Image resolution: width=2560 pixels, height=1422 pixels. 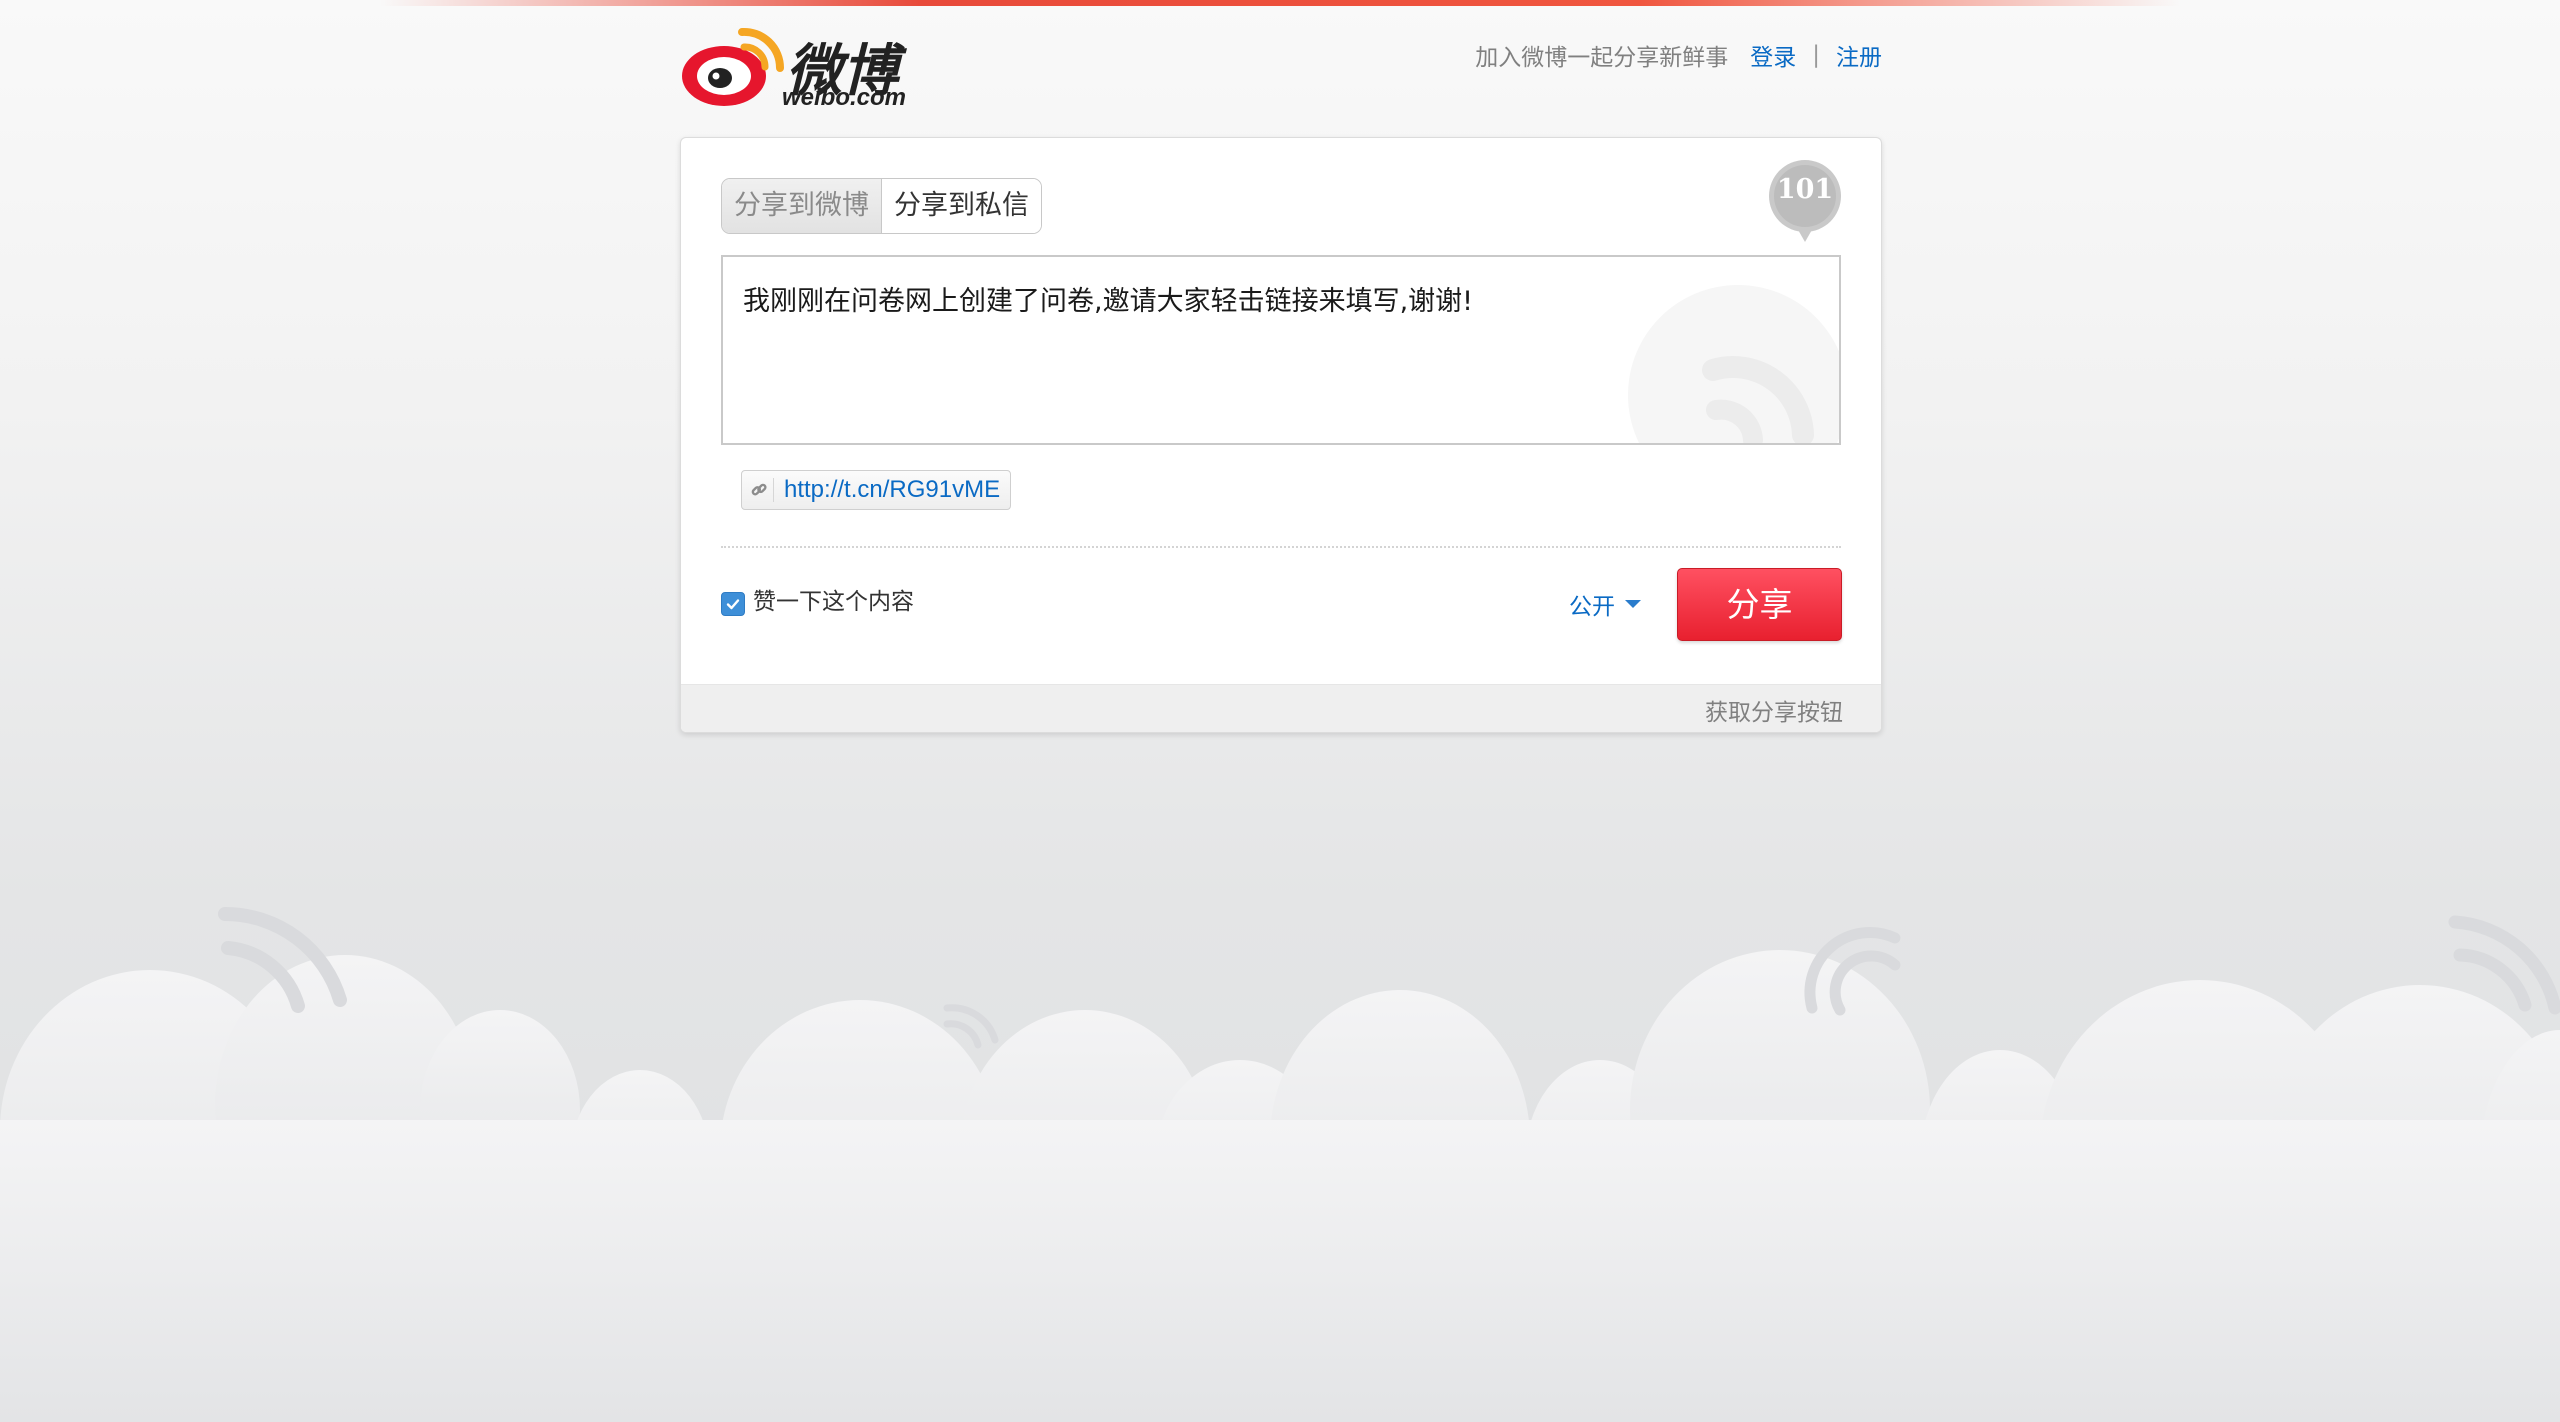 What do you see at coordinates (1773, 55) in the screenshot?
I see `login-link: 登录` at bounding box center [1773, 55].